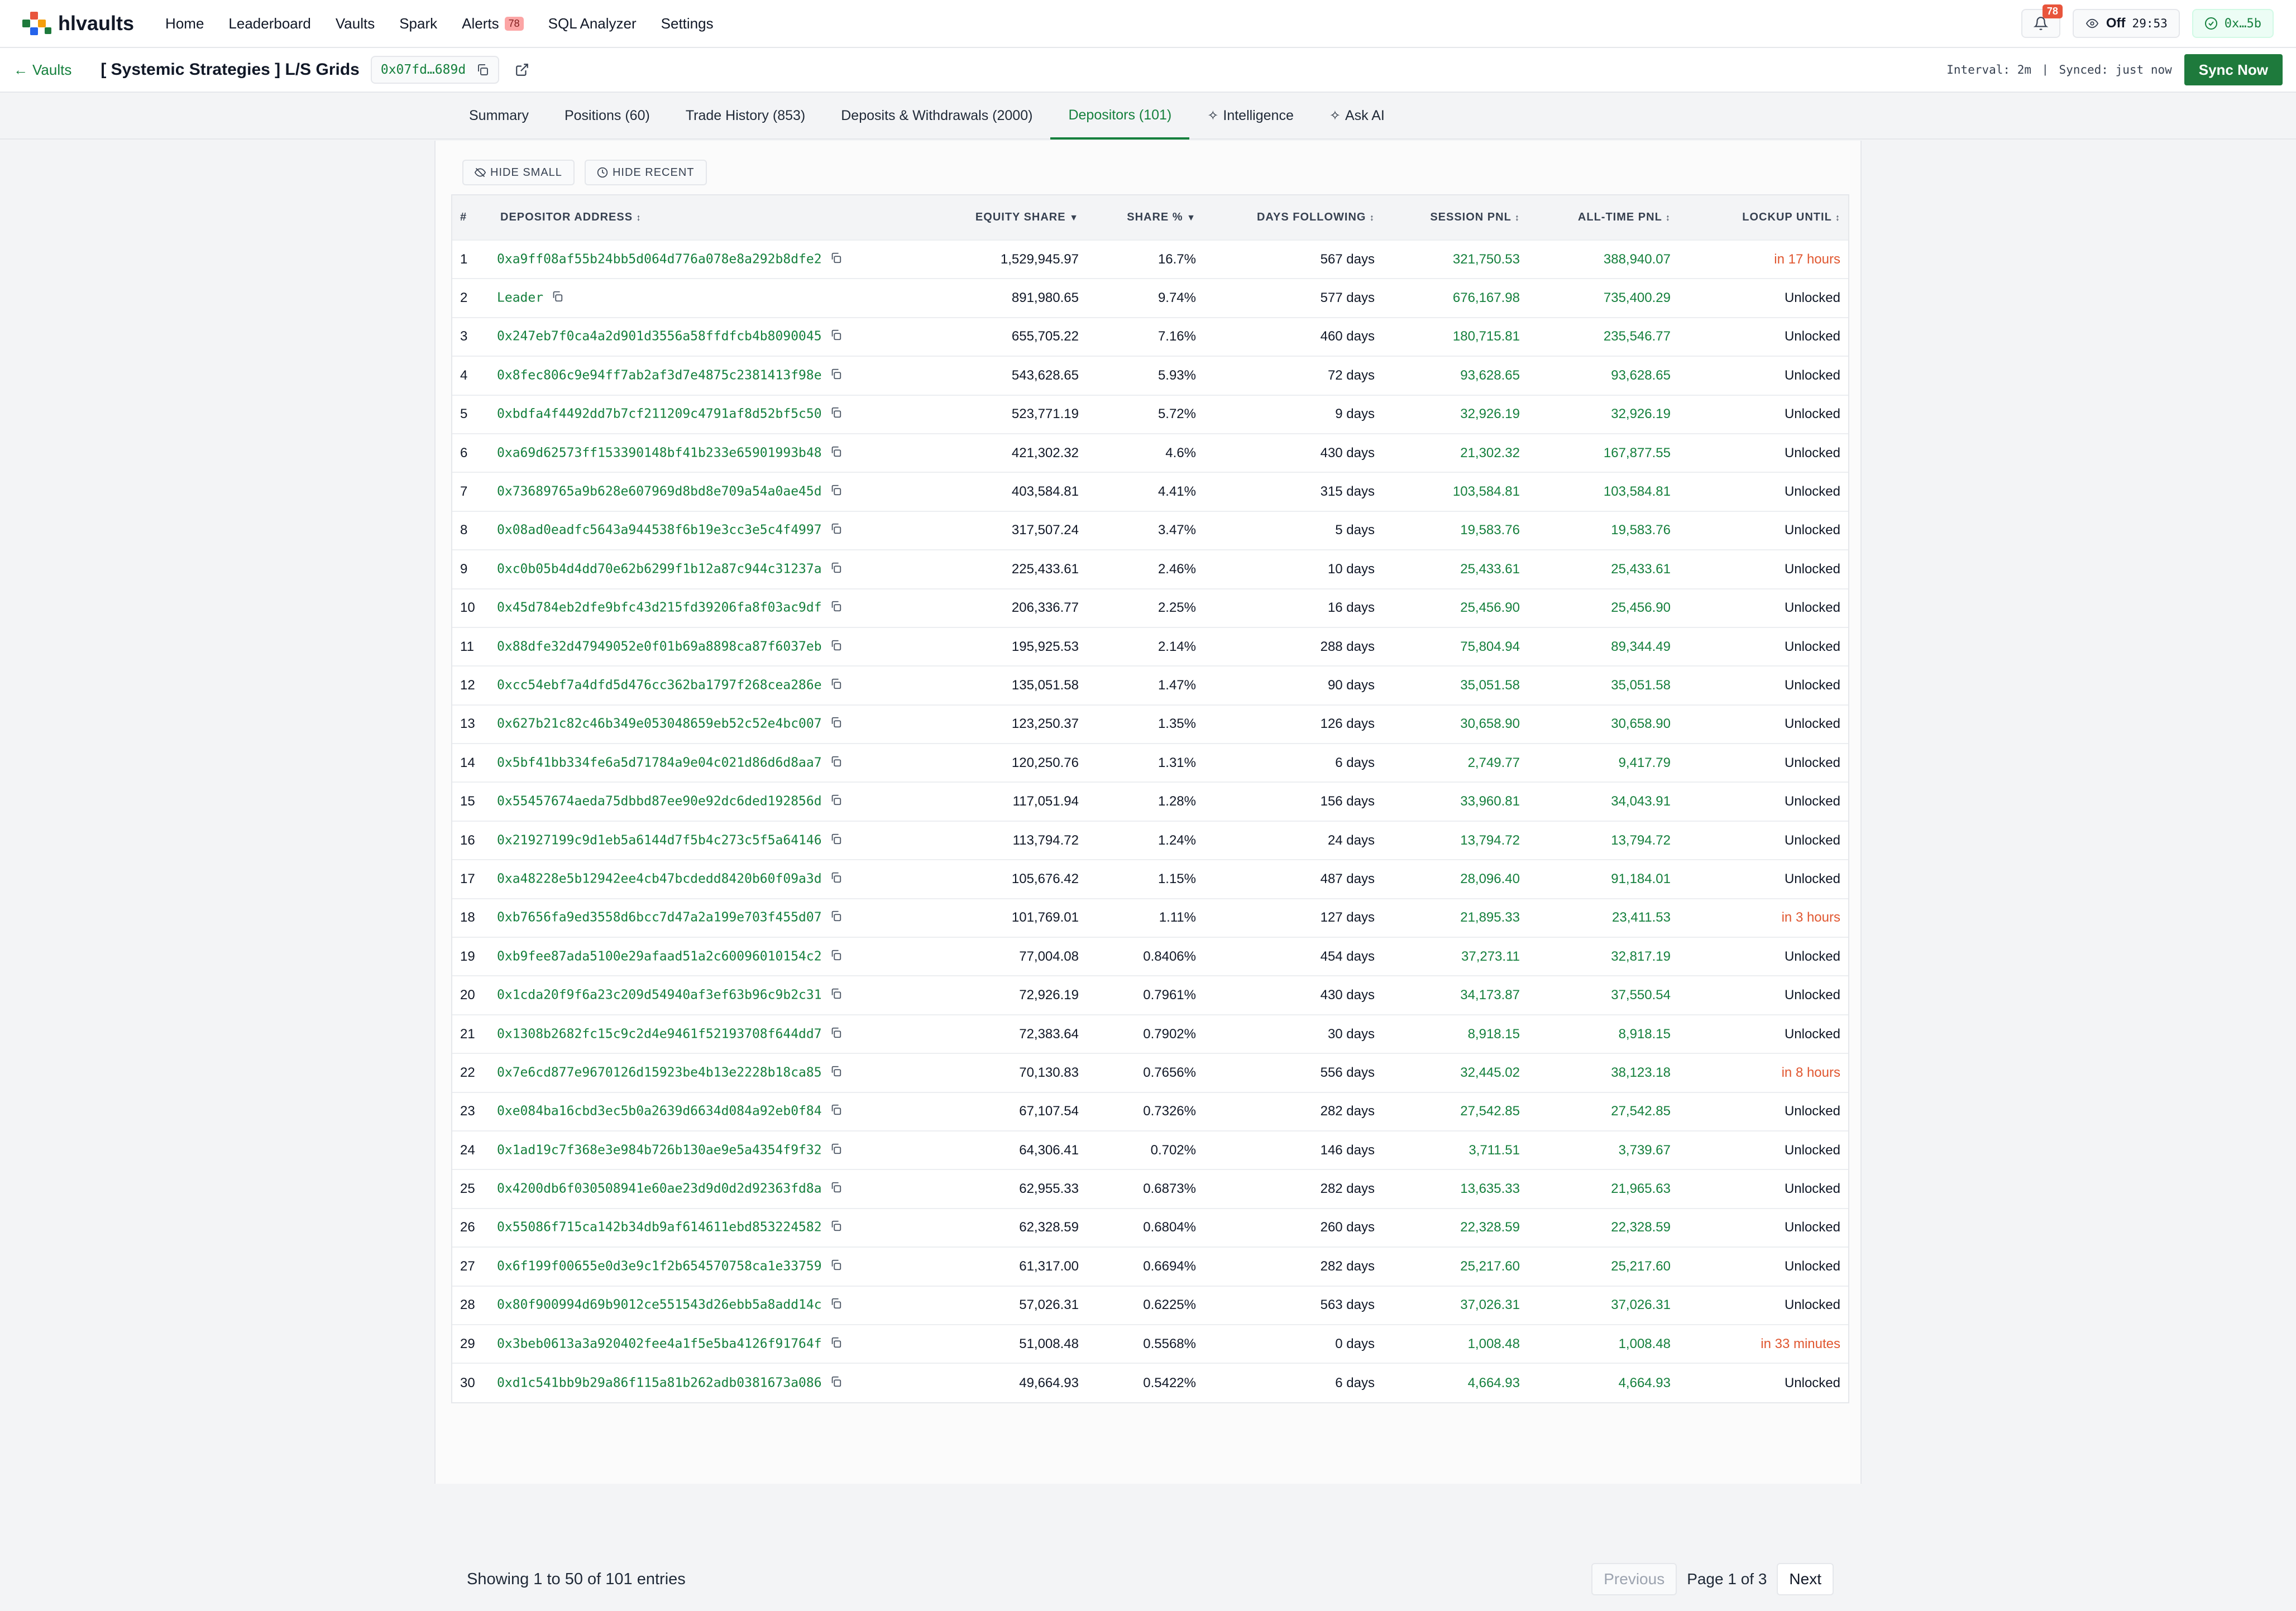 Image resolution: width=2296 pixels, height=1611 pixels. What do you see at coordinates (418, 23) in the screenshot?
I see `nav-item-spark: Spark` at bounding box center [418, 23].